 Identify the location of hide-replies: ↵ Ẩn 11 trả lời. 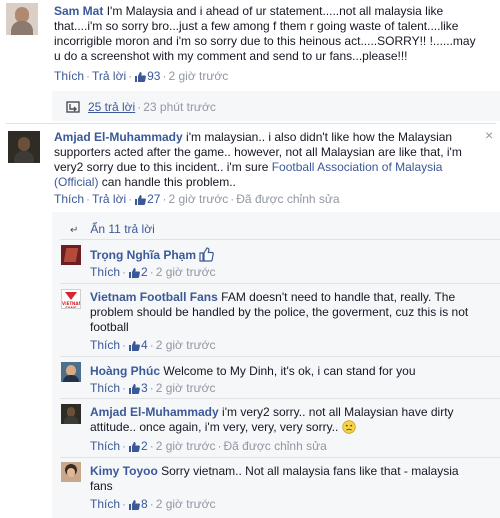
(112, 230).